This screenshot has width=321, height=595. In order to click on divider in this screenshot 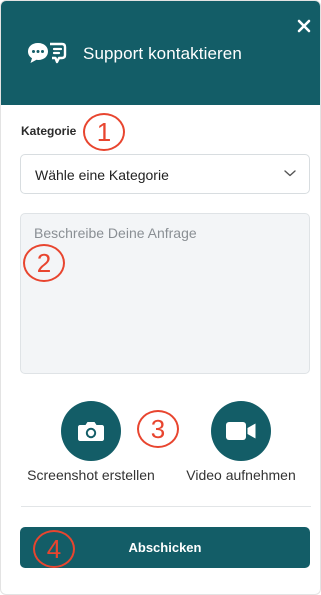, I will do `click(166, 506)`.